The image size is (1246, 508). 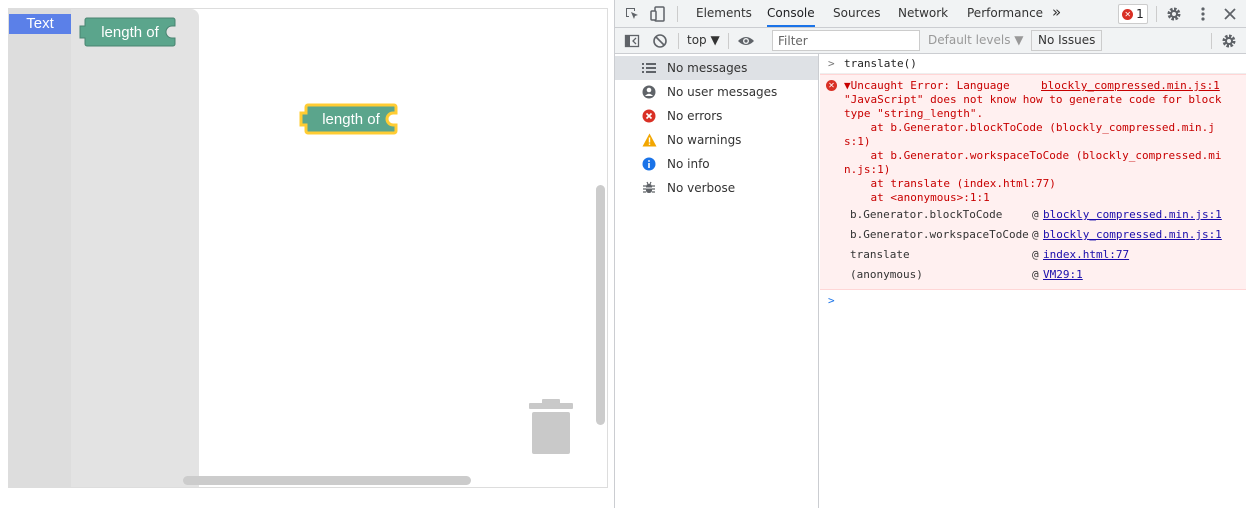 I want to click on sidebar-item-verbose: No verbose, so click(x=716, y=188).